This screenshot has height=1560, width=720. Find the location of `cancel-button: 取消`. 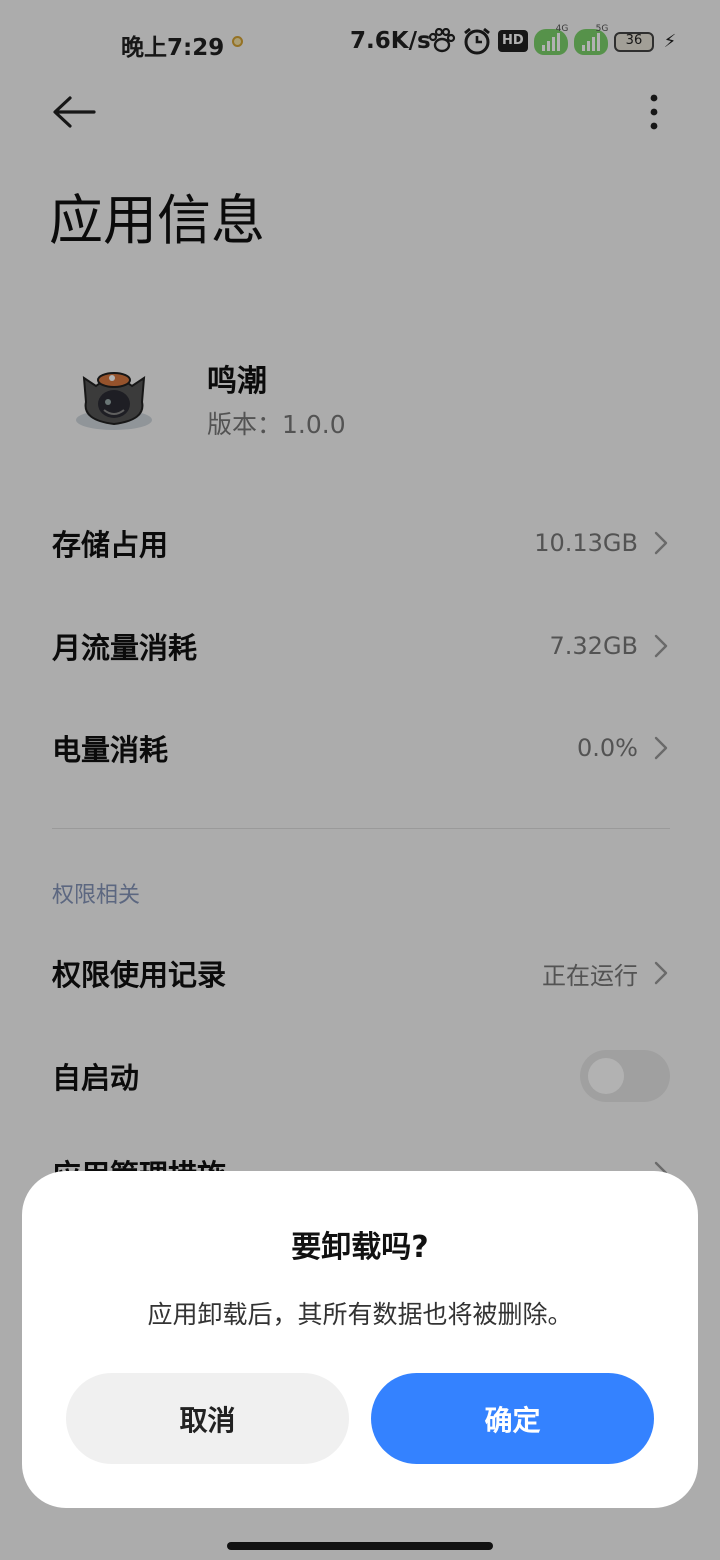

cancel-button: 取消 is located at coordinates (207, 1418).